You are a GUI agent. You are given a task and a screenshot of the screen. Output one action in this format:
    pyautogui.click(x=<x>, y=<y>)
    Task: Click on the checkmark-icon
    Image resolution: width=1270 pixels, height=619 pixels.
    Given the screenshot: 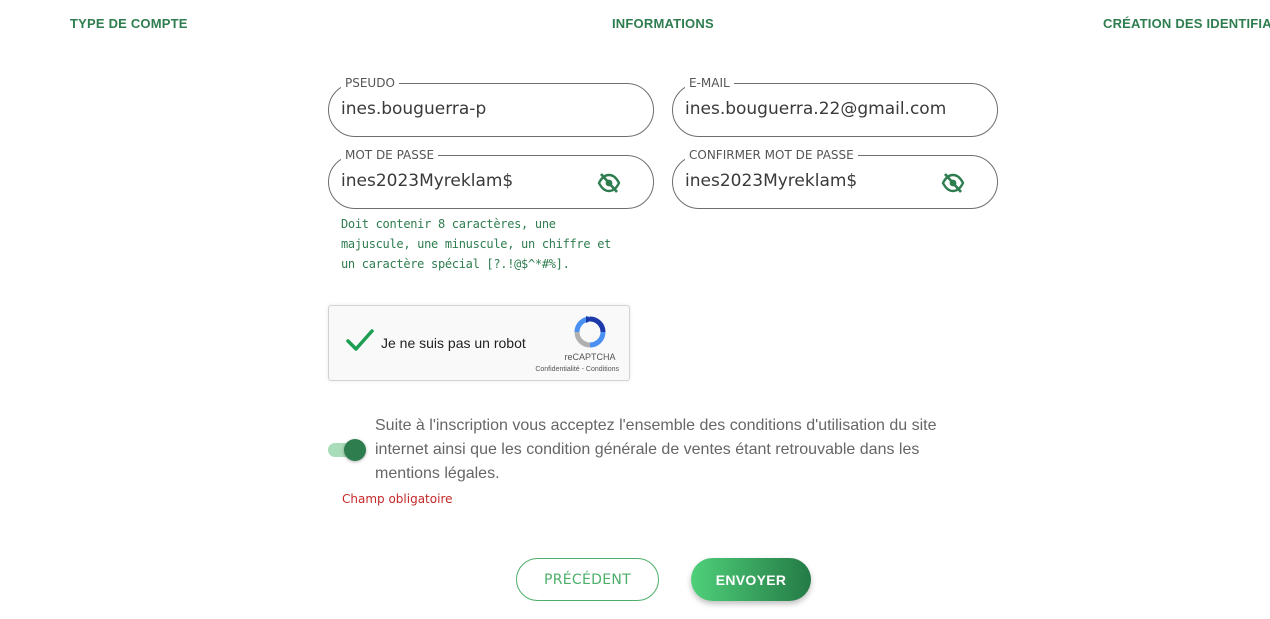 What is the action you would take?
    pyautogui.click(x=360, y=341)
    